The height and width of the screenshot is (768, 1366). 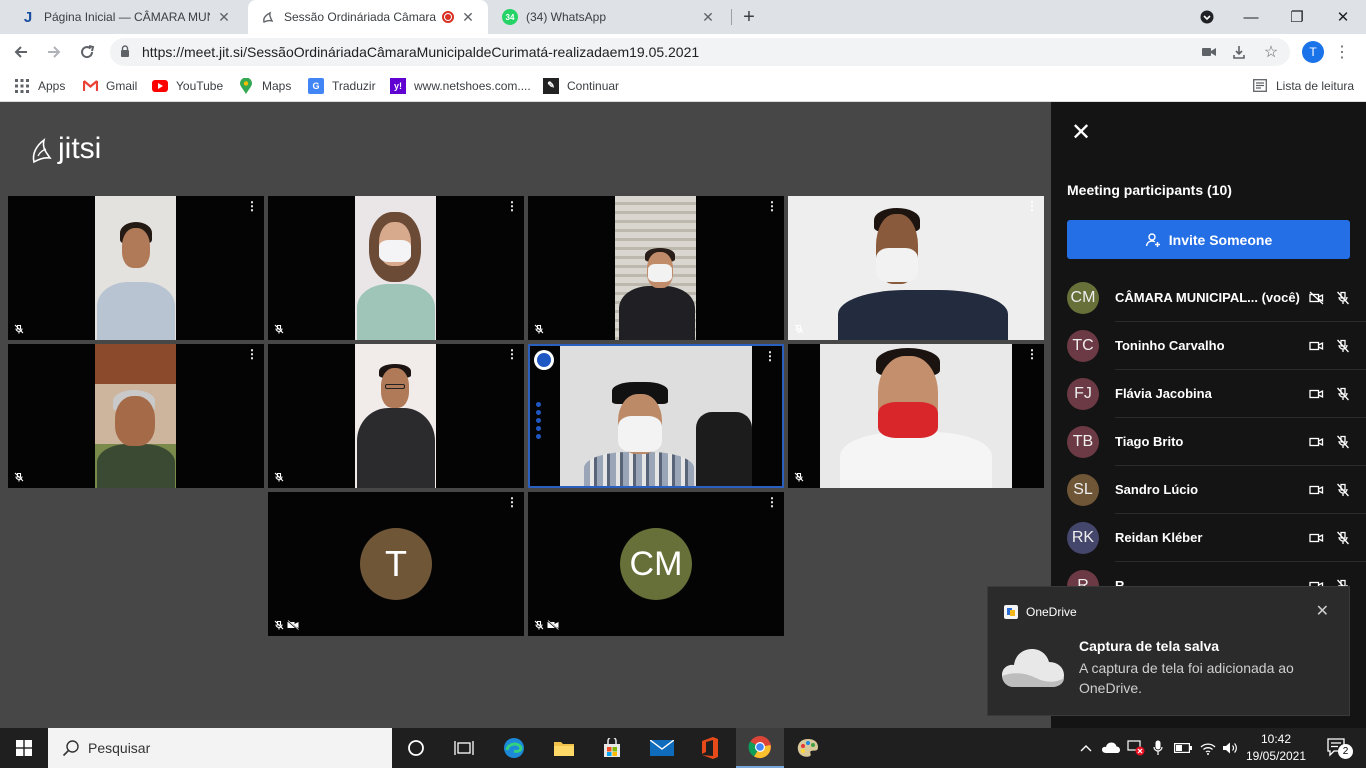 I want to click on taskbar-store, so click(x=612, y=748).